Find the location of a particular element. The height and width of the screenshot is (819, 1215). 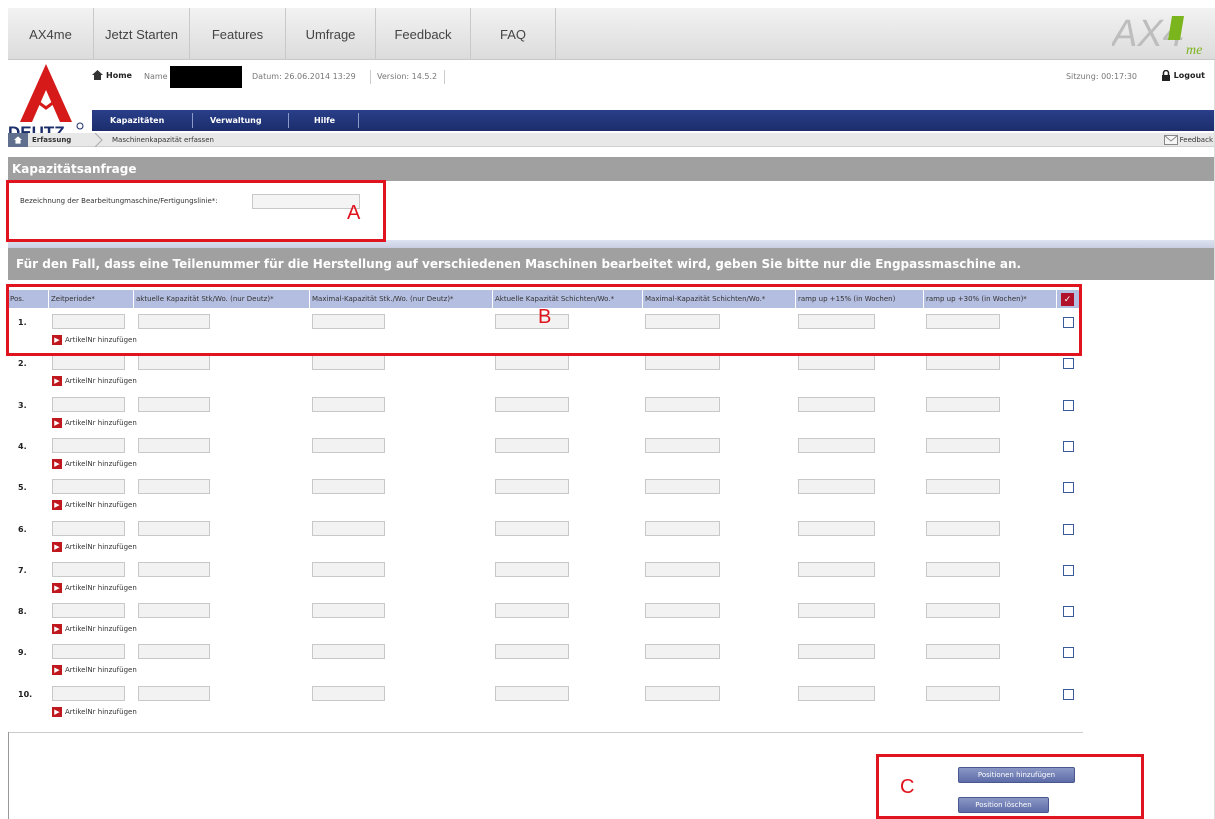

position-number: 9. is located at coordinates (22, 653).